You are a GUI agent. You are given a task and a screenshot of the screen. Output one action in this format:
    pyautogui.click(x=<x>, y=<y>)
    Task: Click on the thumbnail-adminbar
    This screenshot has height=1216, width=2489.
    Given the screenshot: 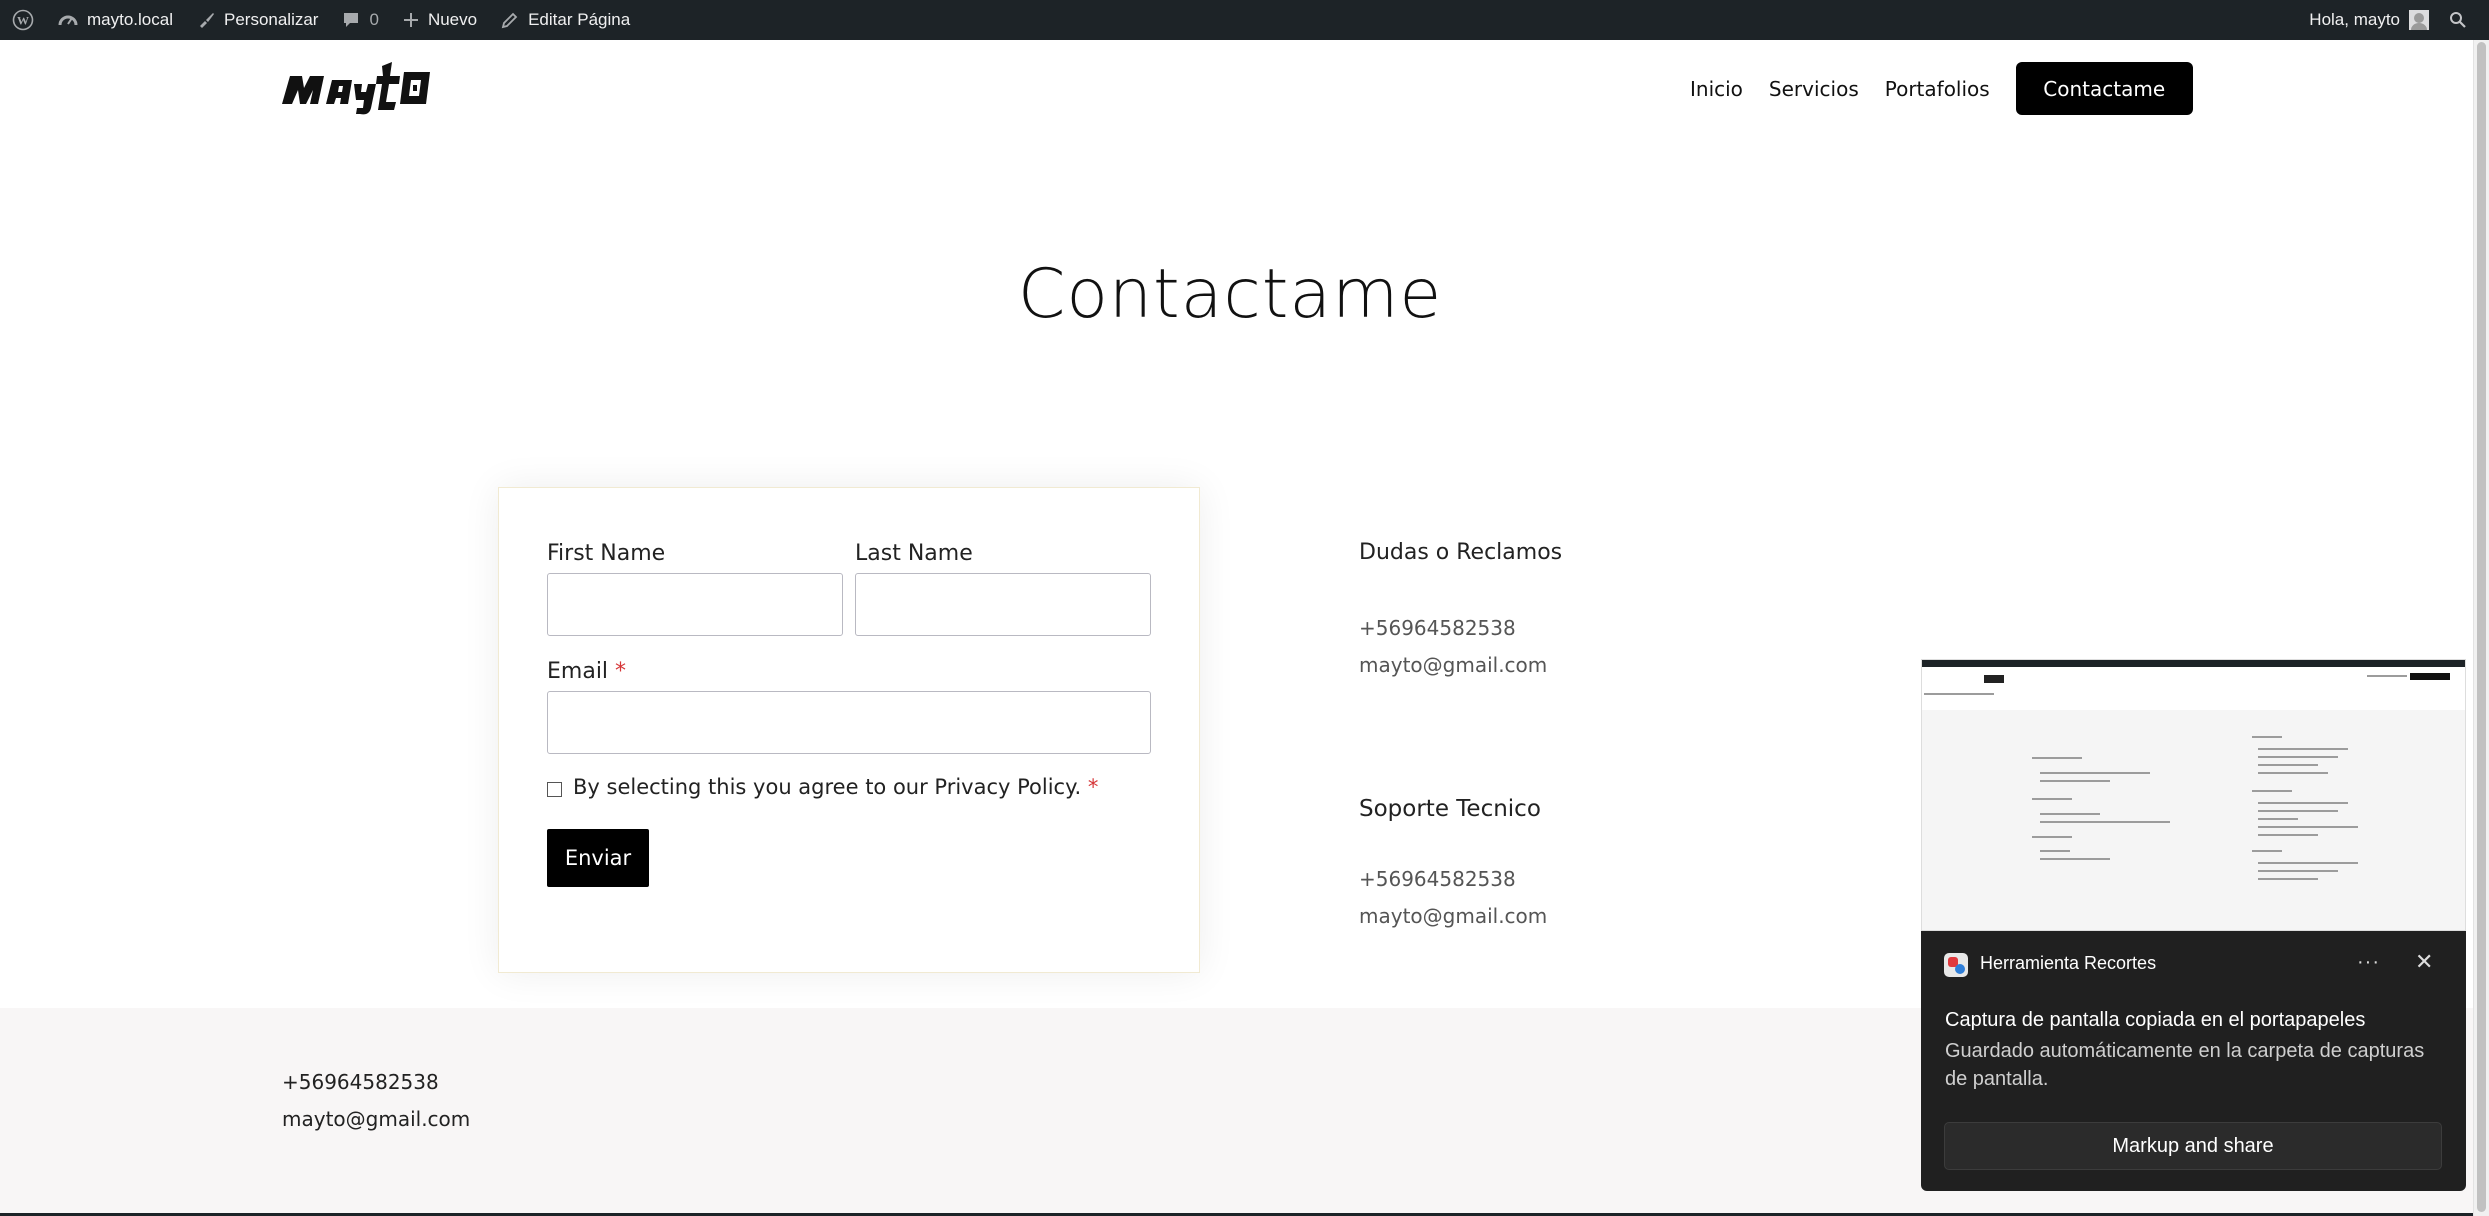 What is the action you would take?
    pyautogui.click(x=2193, y=663)
    